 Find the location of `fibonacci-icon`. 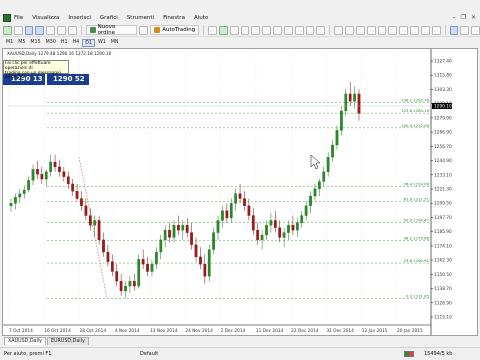

fibonacci-icon is located at coordinates (404, 30).